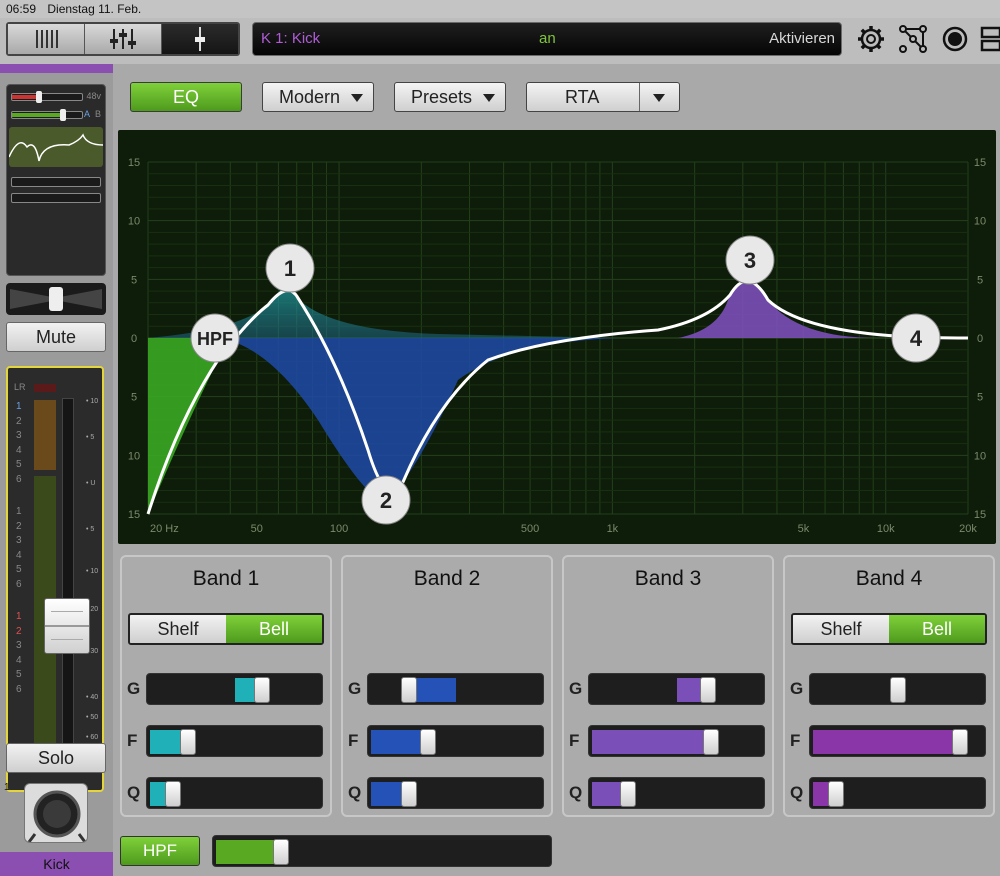 This screenshot has width=1000, height=876. What do you see at coordinates (19, 689) in the screenshot?
I see `meter-channel-label: 6` at bounding box center [19, 689].